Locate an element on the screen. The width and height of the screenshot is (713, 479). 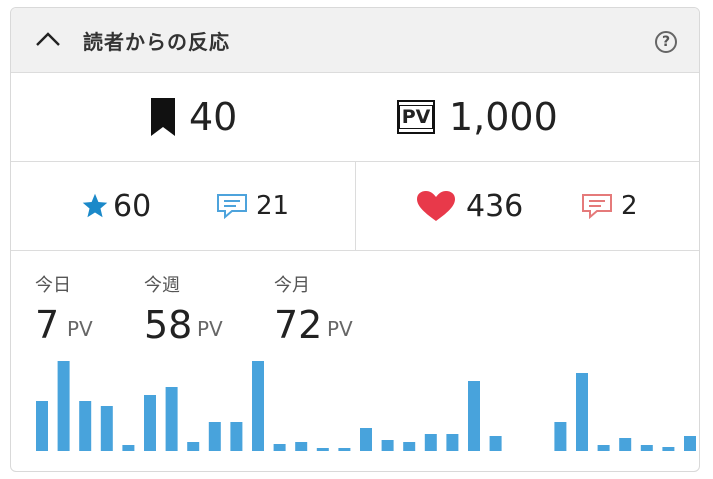
month-label: 今月 is located at coordinates (292, 285).